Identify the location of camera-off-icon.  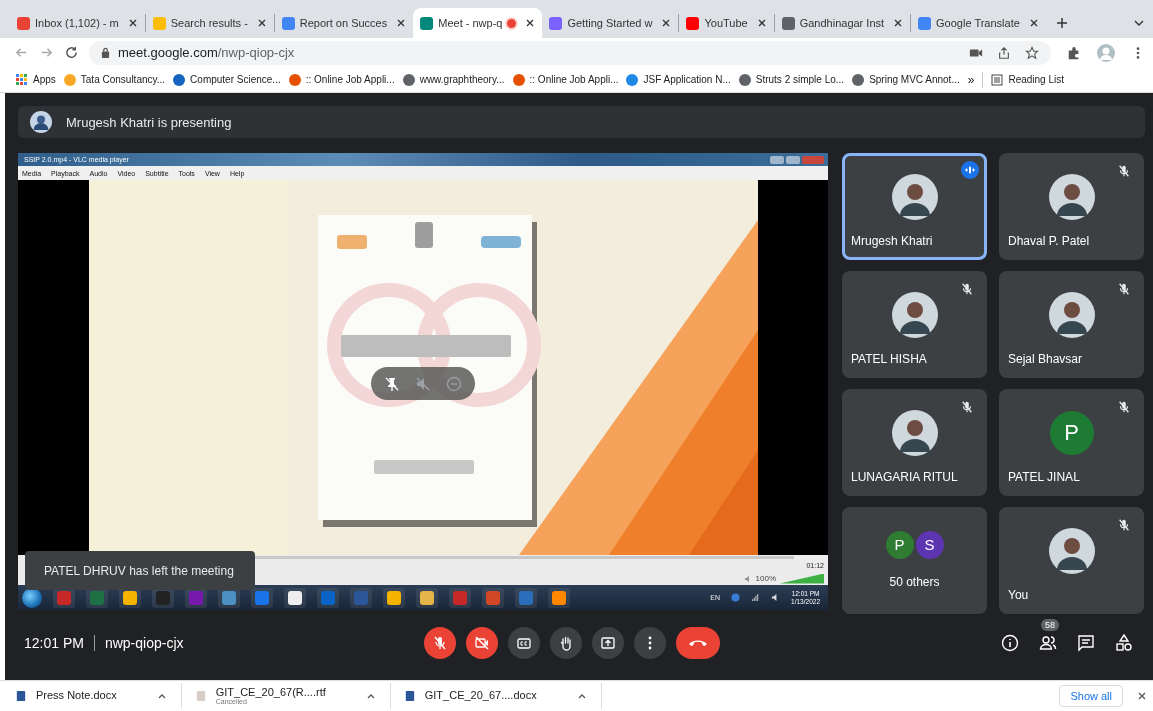
(482, 643).